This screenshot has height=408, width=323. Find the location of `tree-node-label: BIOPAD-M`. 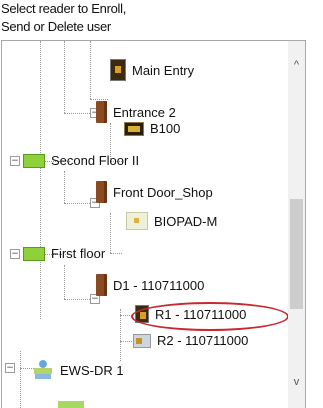

tree-node-label: BIOPAD-M is located at coordinates (186, 221).